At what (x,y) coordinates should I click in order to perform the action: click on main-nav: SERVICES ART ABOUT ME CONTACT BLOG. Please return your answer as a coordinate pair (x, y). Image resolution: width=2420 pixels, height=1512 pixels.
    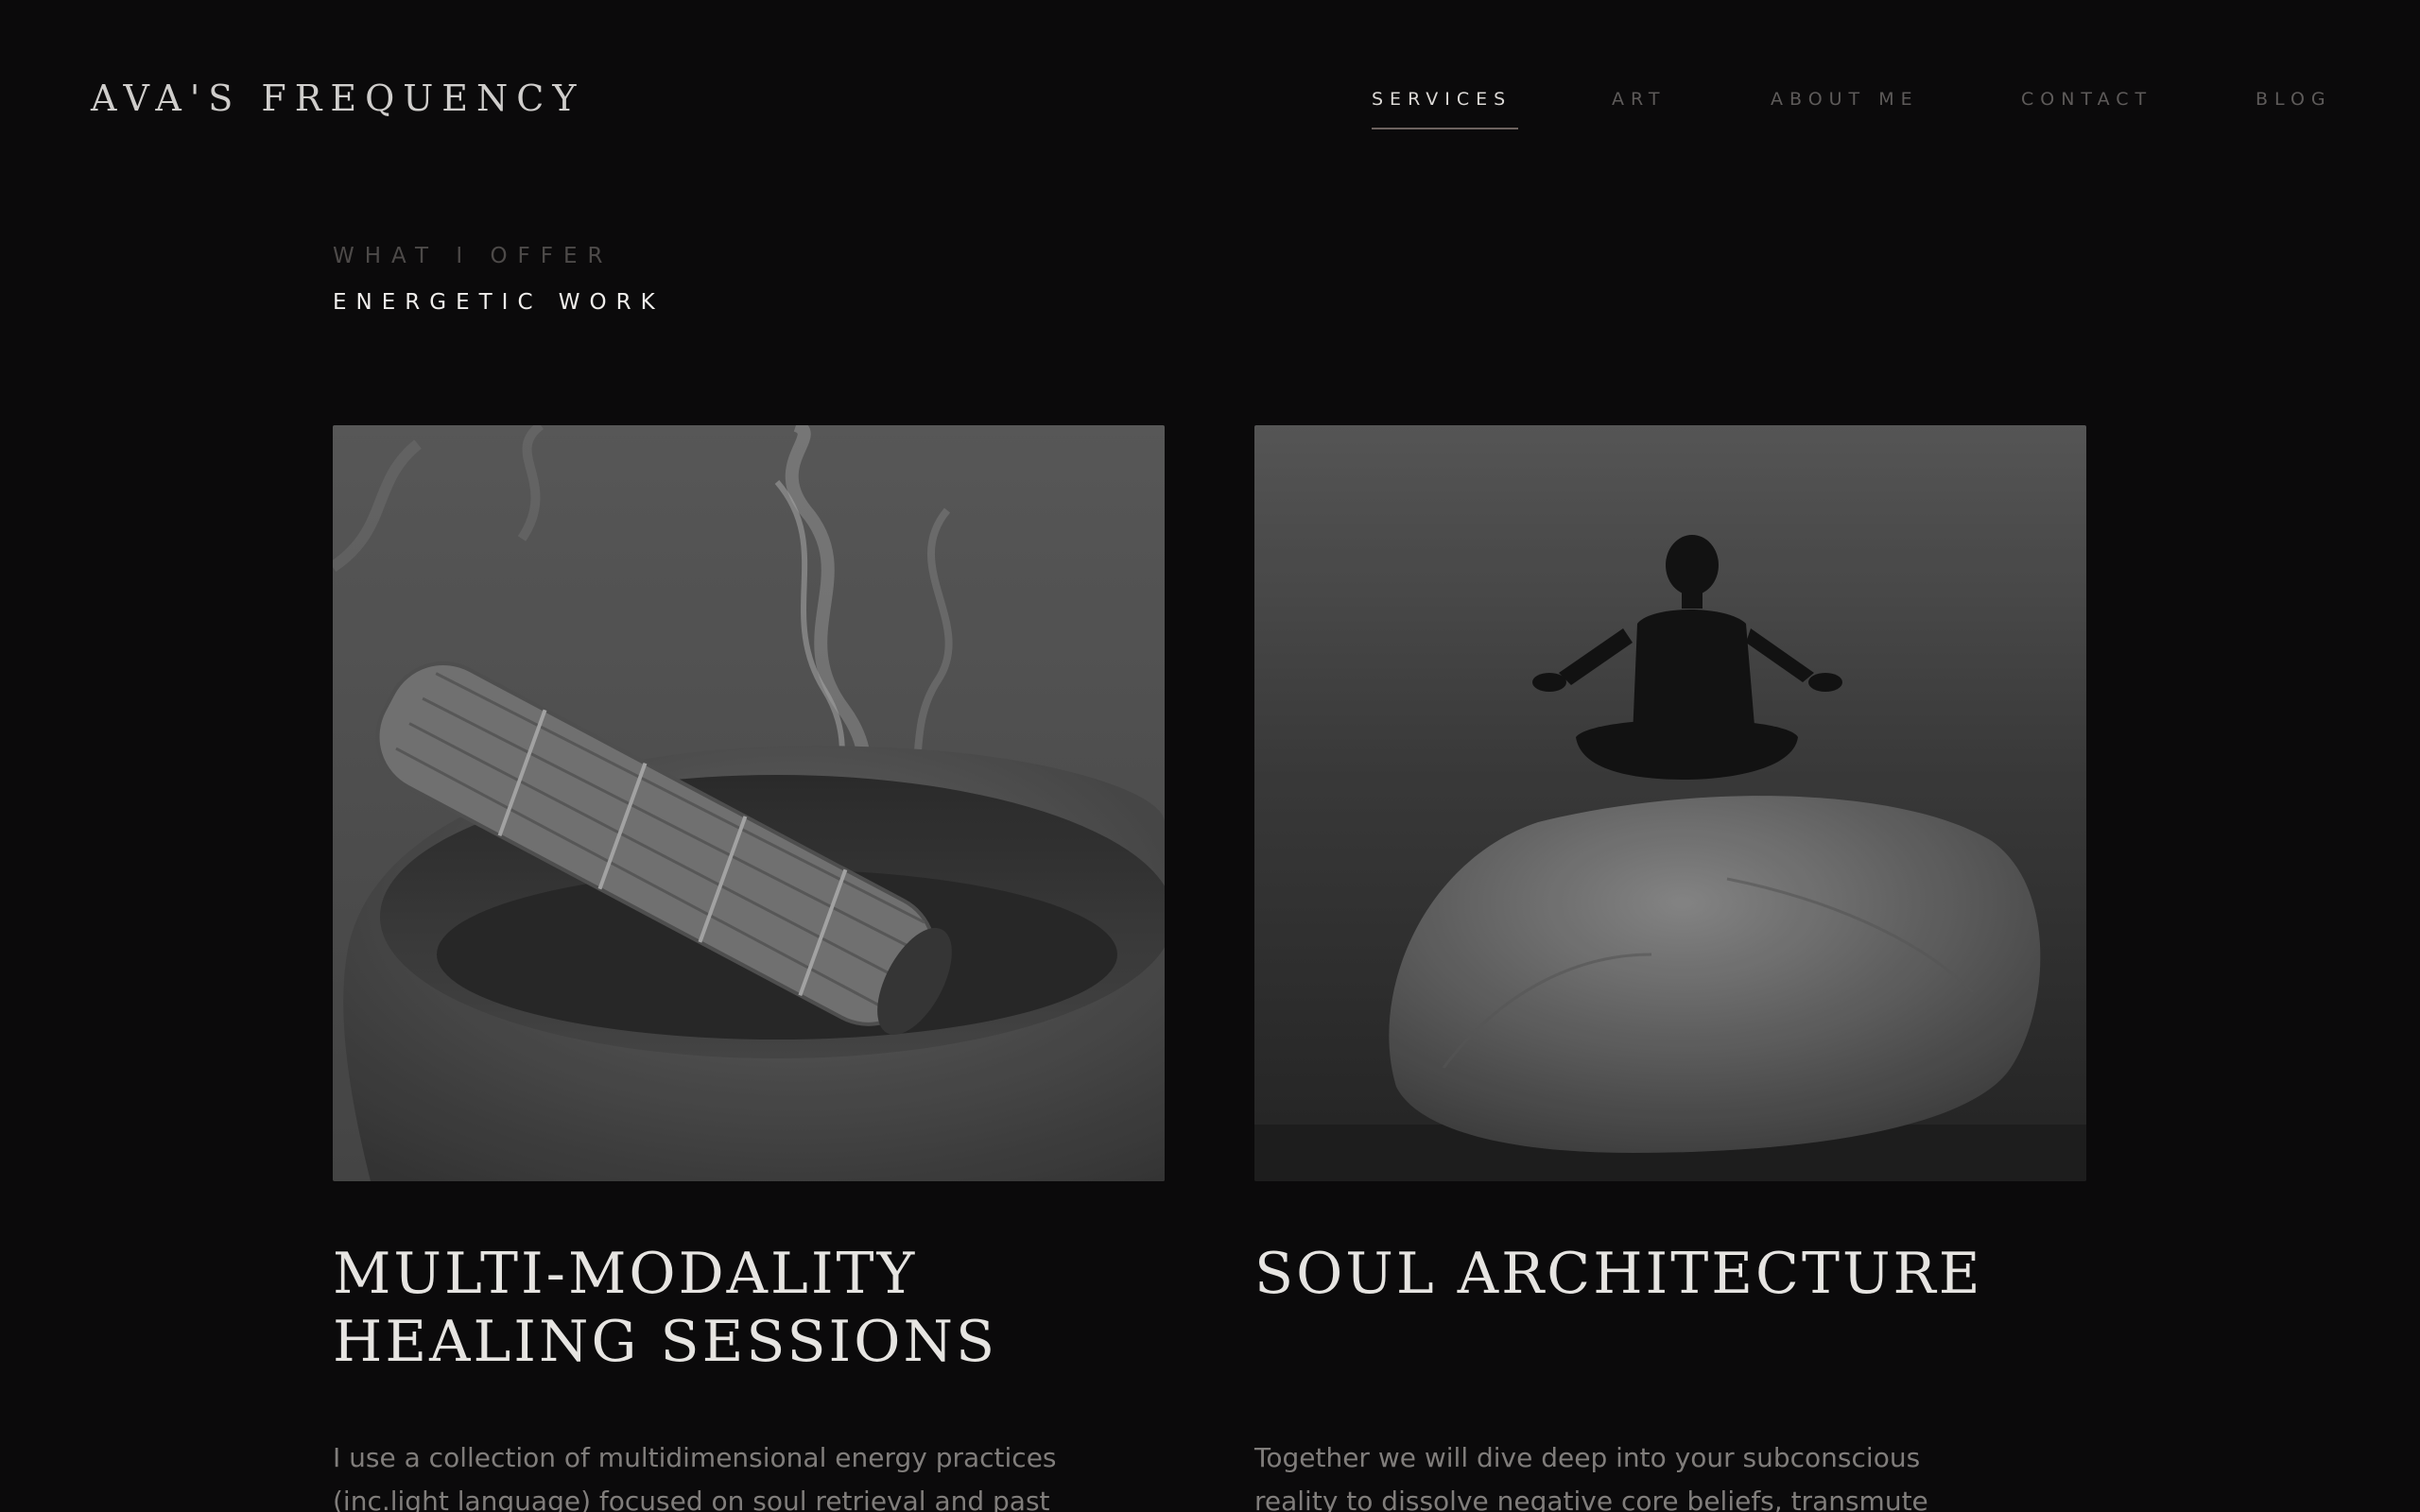
    Looking at the image, I should click on (1210, 112).